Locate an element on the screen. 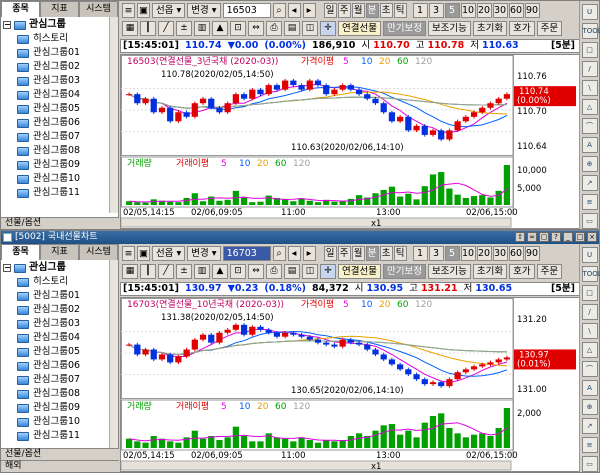 The width and height of the screenshot is (600, 473). code-input: 16703 is located at coordinates (246, 253).